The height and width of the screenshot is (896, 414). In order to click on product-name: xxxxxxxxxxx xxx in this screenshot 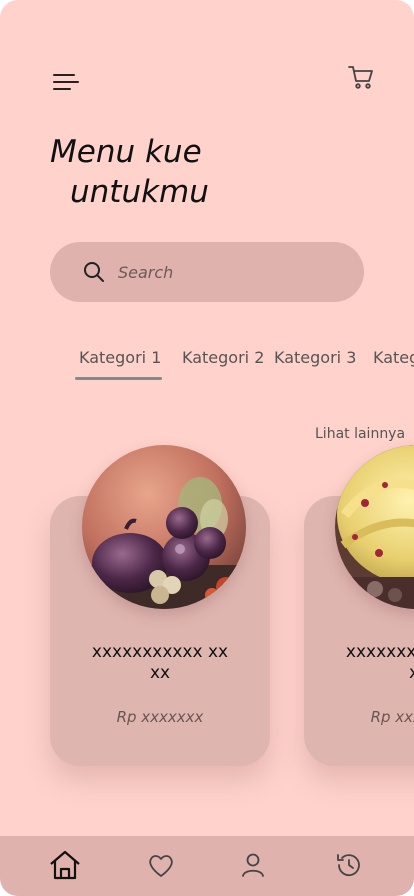, I will do `click(379, 662)`.